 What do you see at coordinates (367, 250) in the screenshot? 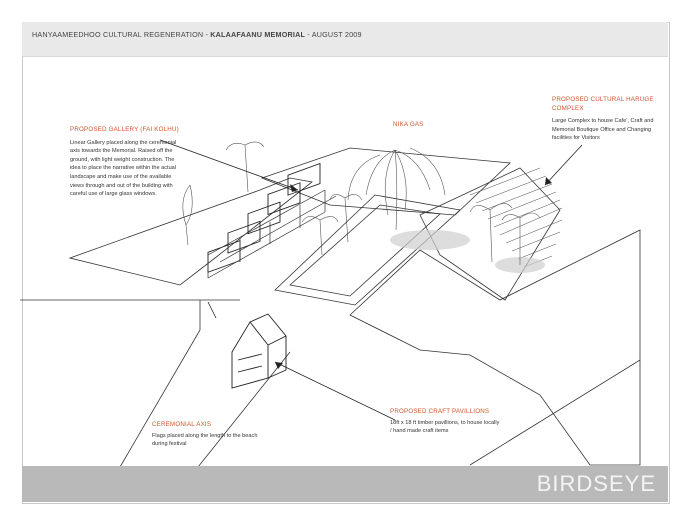
I see `central-plaza` at bounding box center [367, 250].